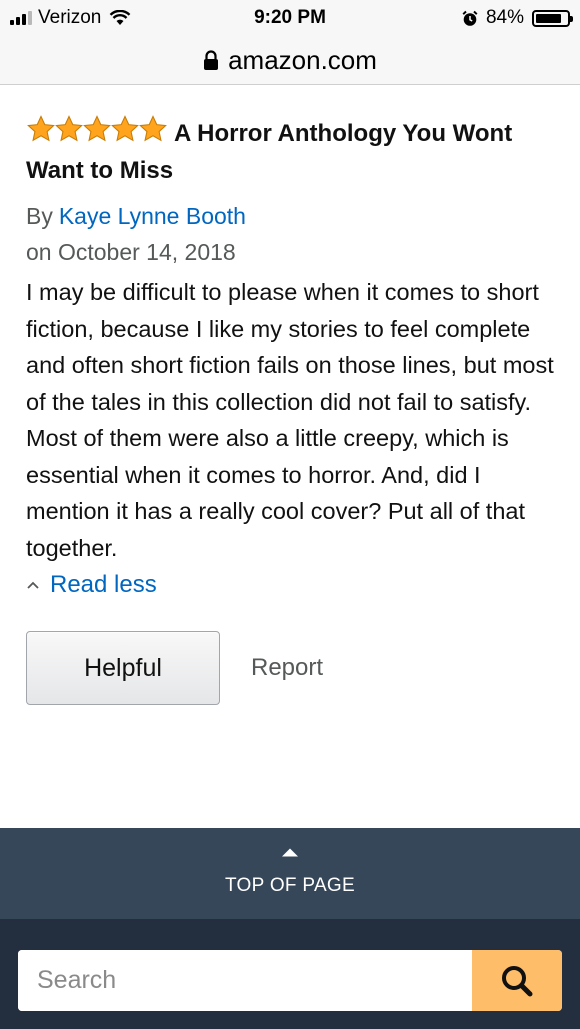 The height and width of the screenshot is (1029, 580). Describe the element at coordinates (287, 668) in the screenshot. I see `report-link: Report` at that location.